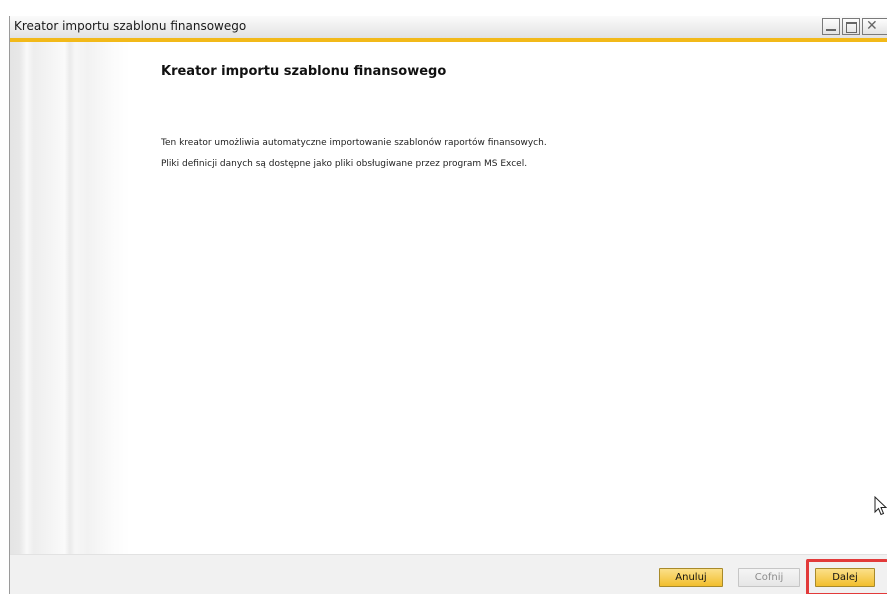  What do you see at coordinates (304, 71) in the screenshot?
I see `wizard-heading: Kreator importu szablonu finansowego` at bounding box center [304, 71].